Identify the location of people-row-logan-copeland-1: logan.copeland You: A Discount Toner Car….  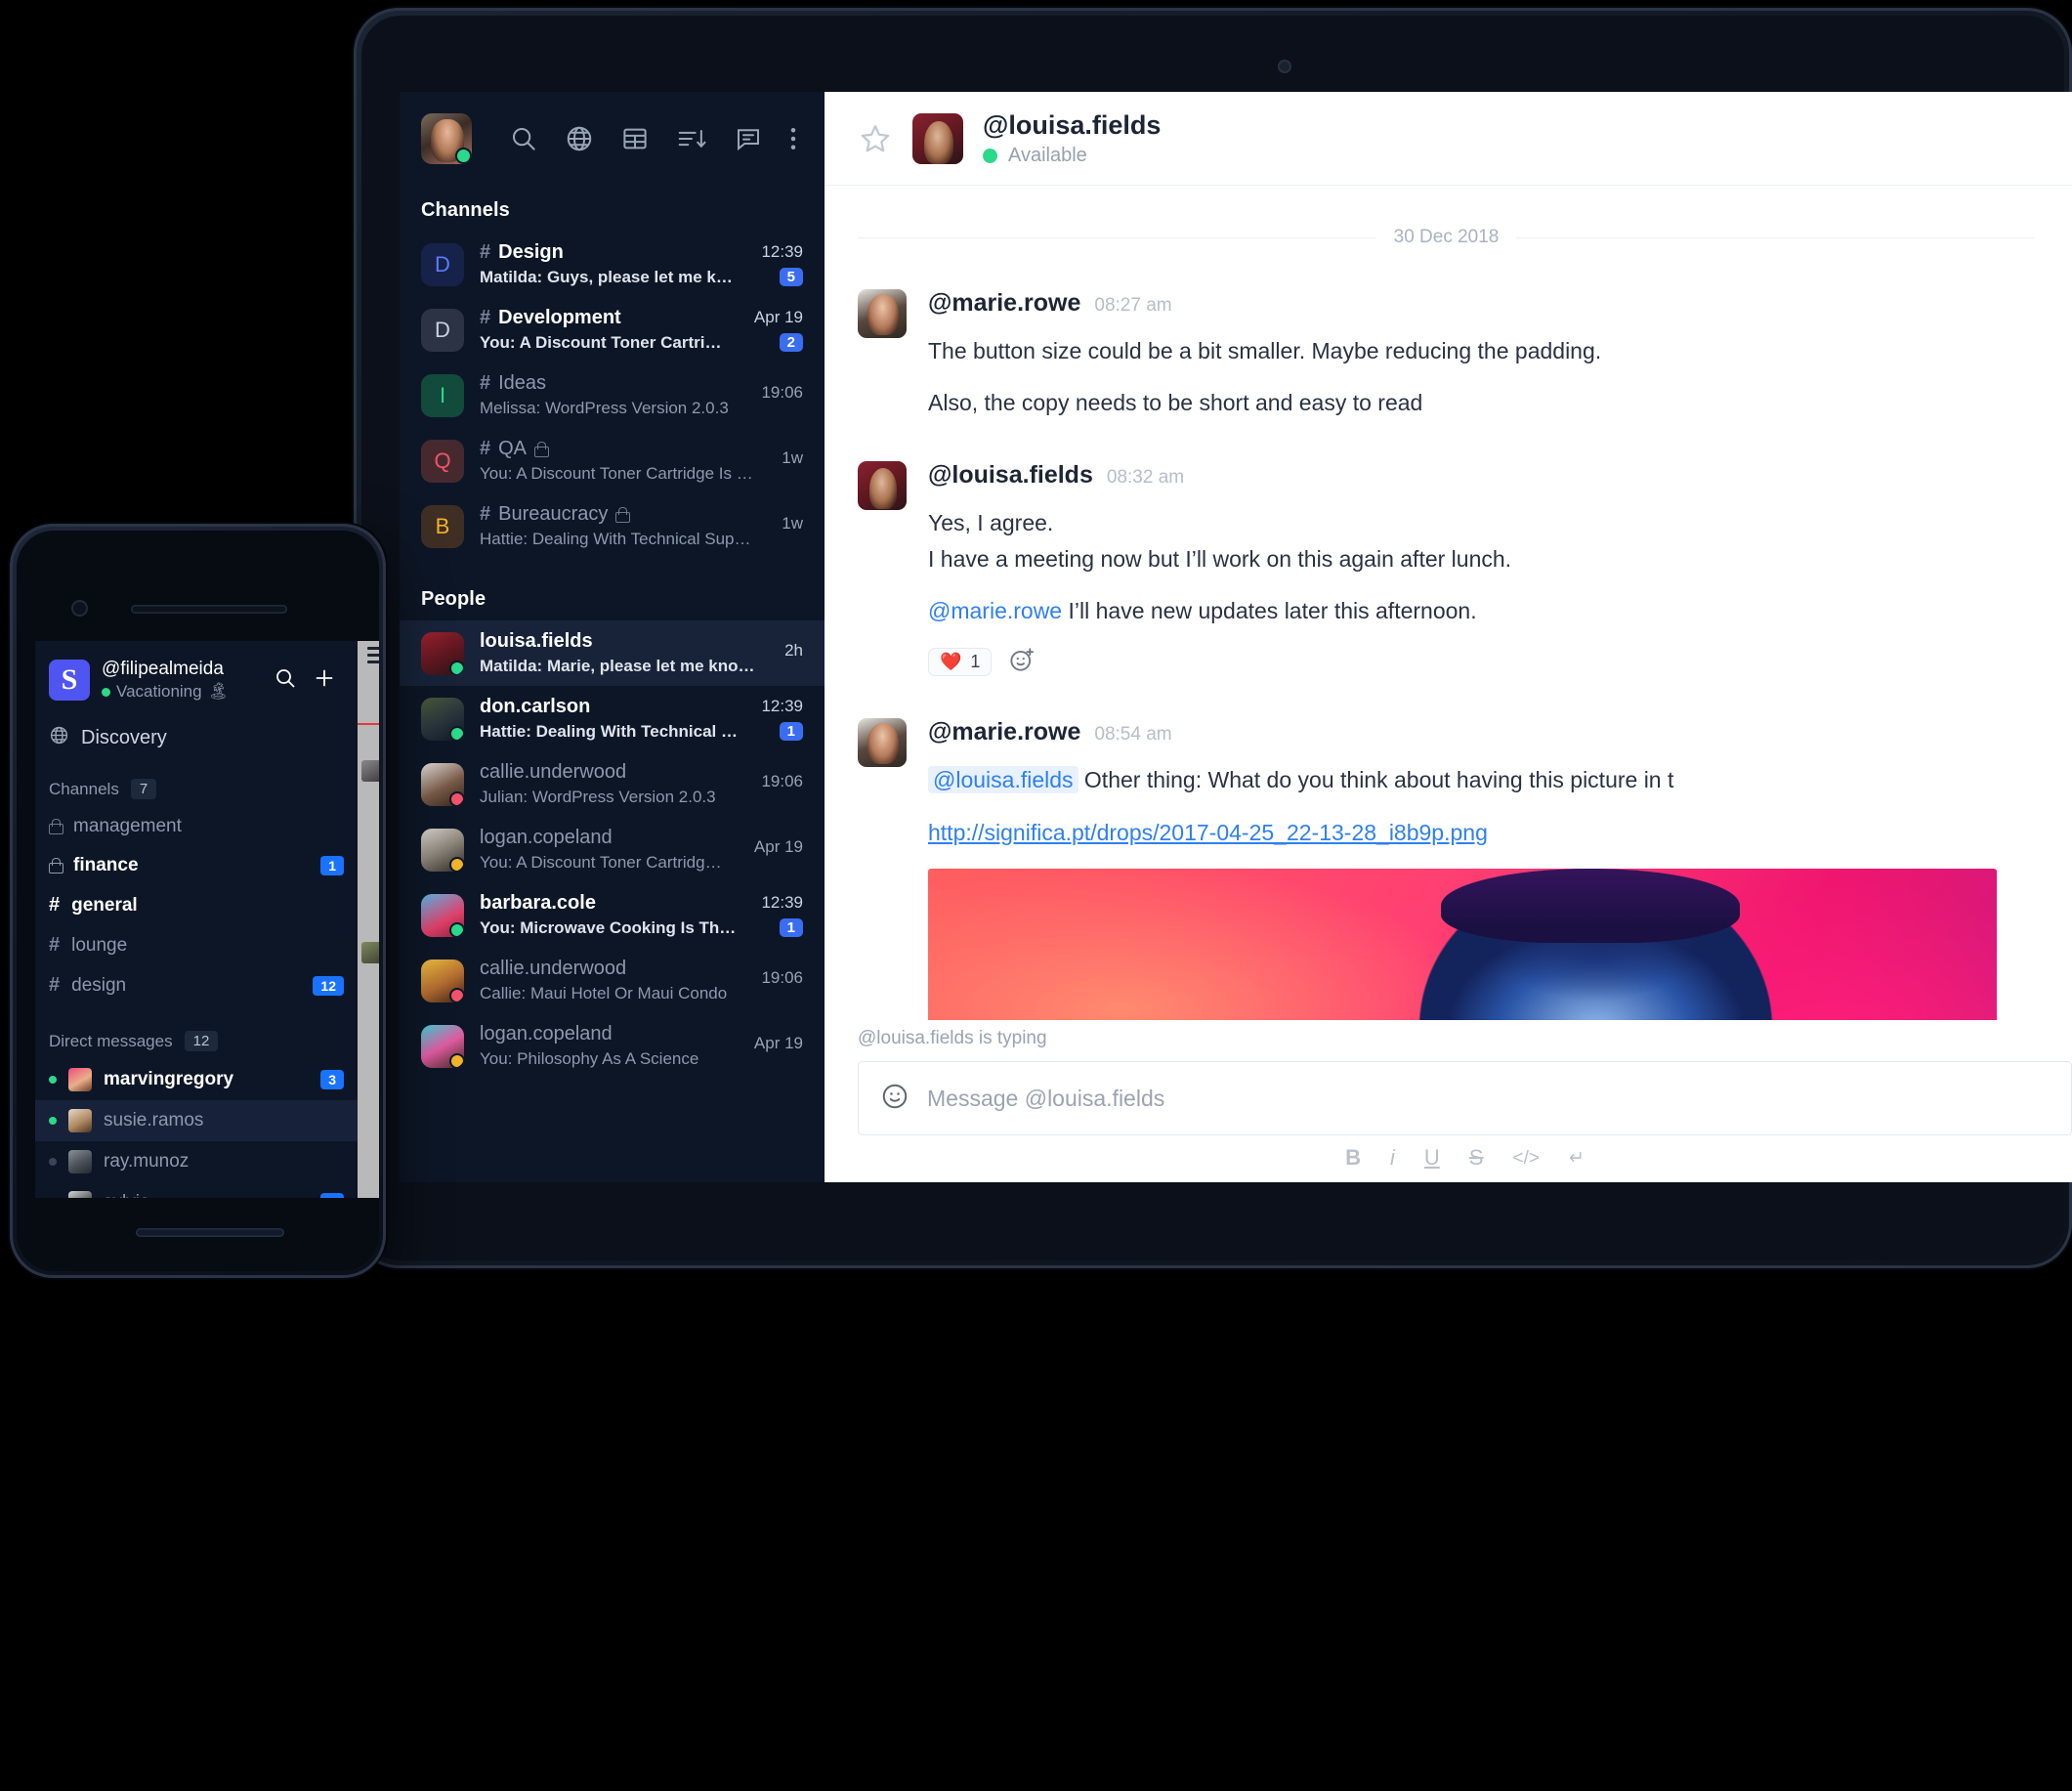
(612, 849).